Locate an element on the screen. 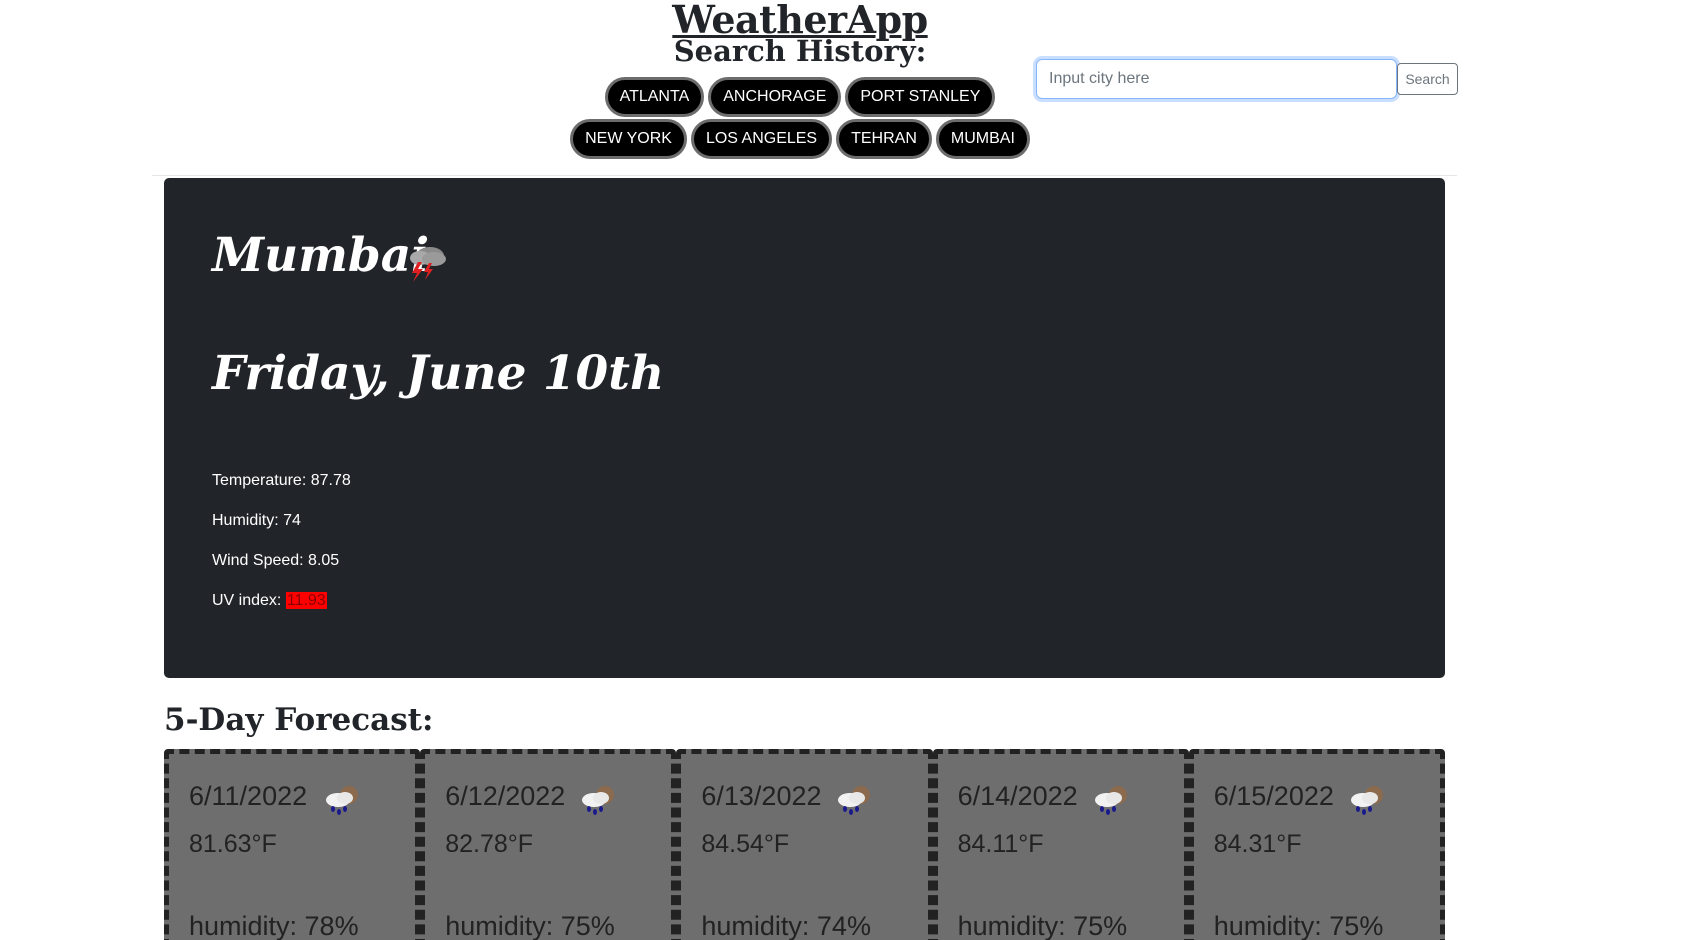 This screenshot has width=1703, height=940. forecast-card: 6/15/2022 84.31°F humidity: 75% is located at coordinates (1316, 844).